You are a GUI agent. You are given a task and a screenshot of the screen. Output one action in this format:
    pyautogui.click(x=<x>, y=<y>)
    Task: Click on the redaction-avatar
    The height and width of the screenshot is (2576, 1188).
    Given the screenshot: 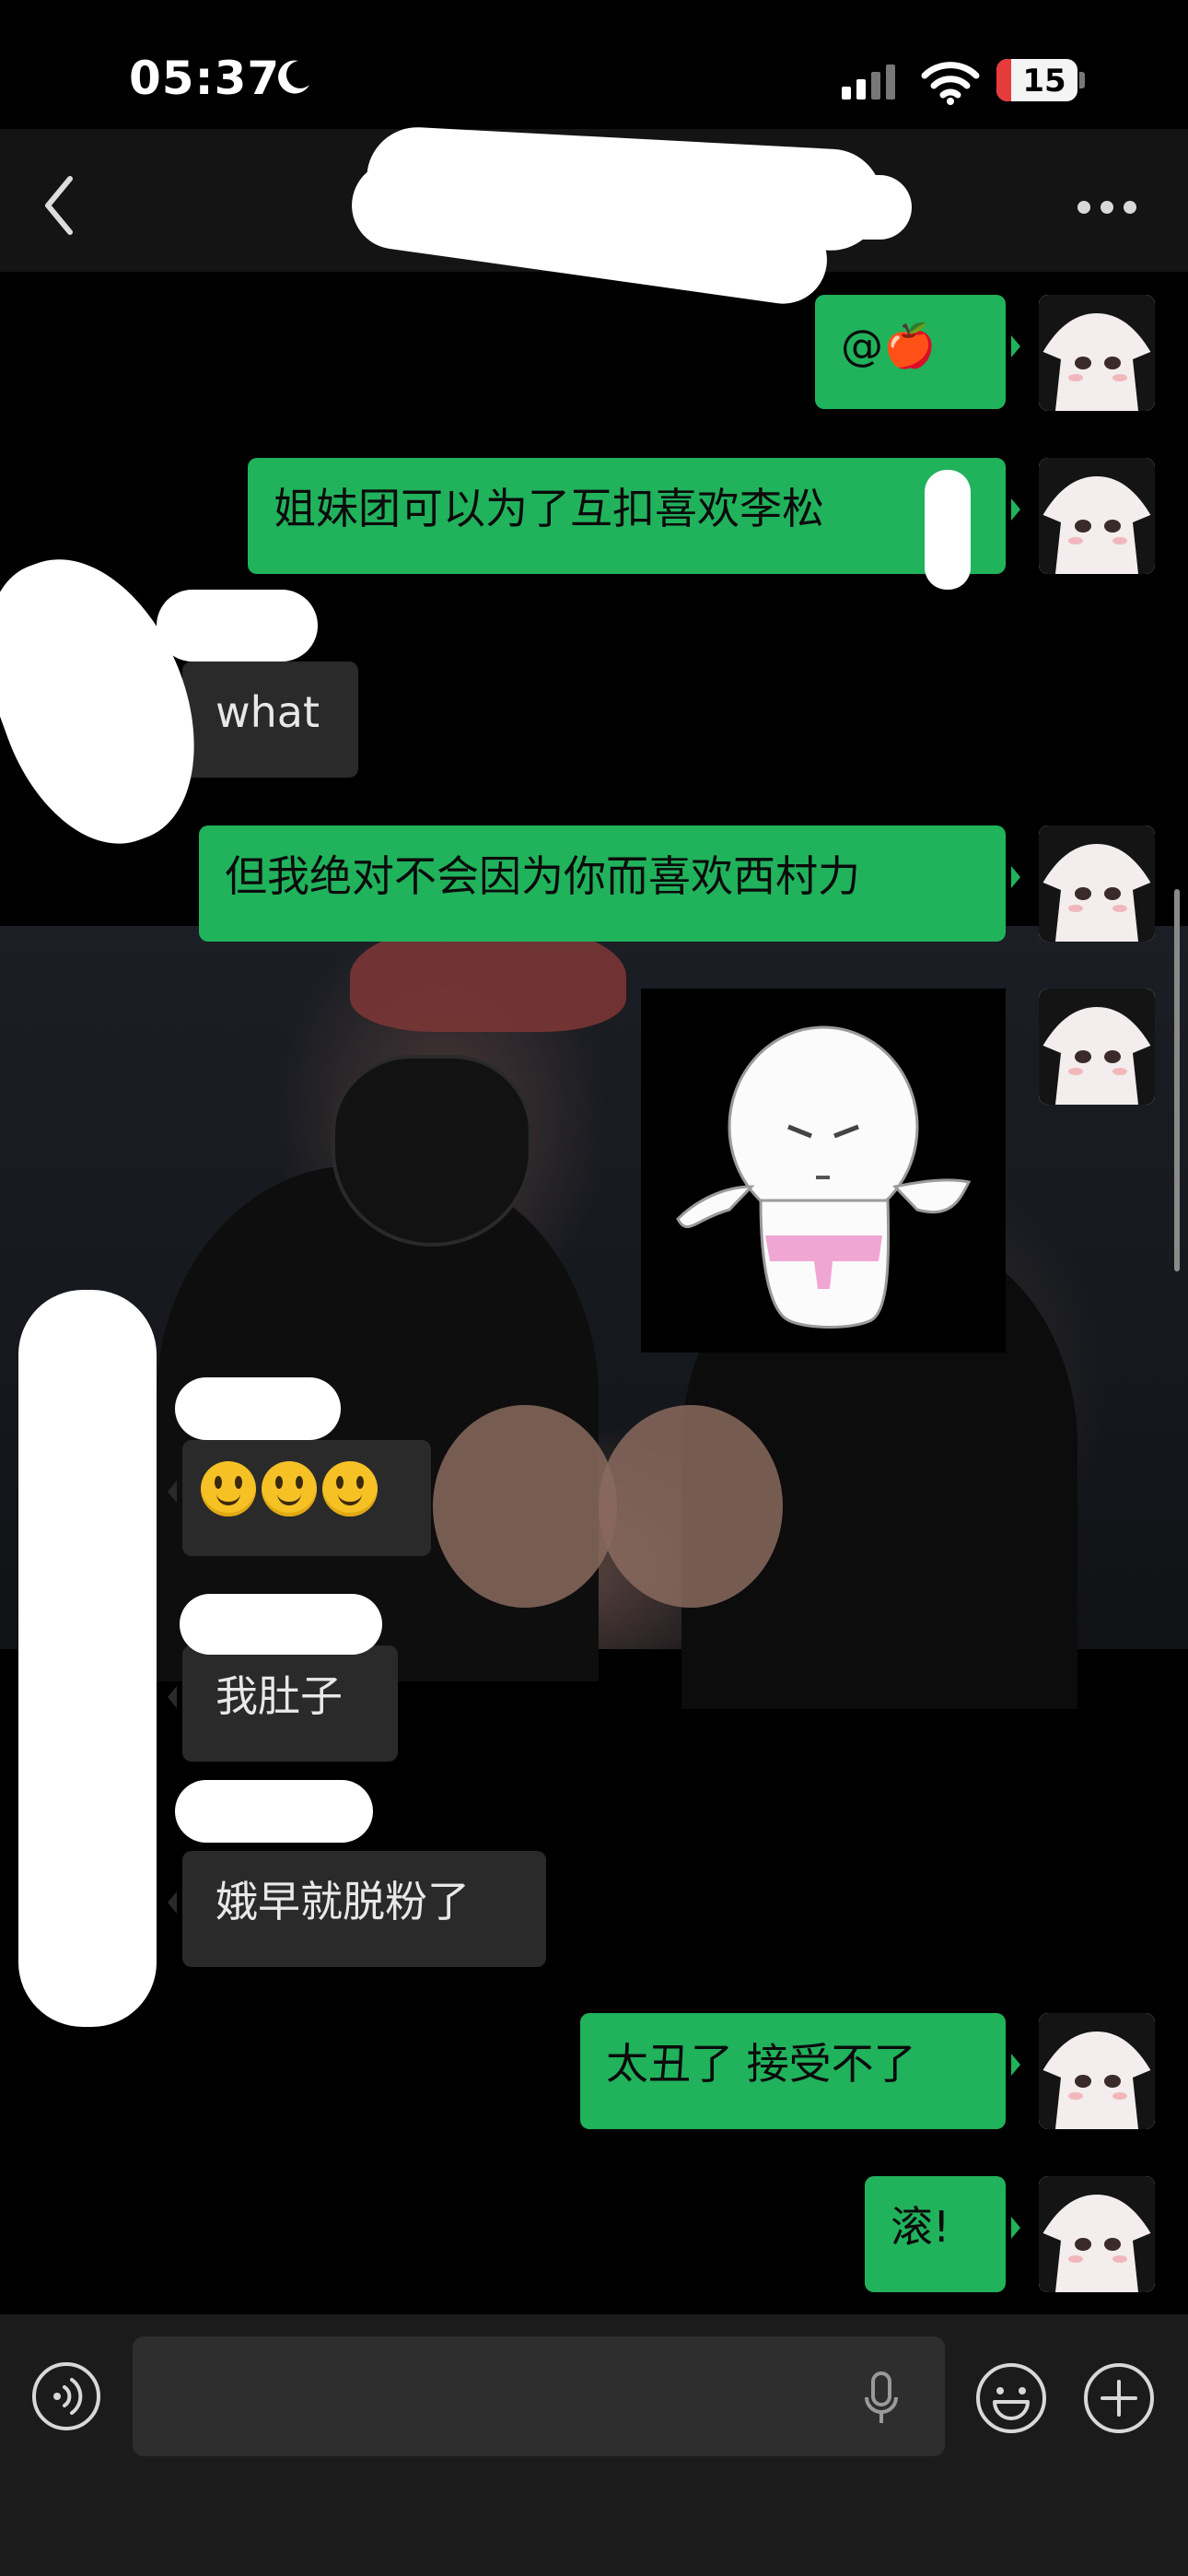 What is the action you would take?
    pyautogui.click(x=87, y=1659)
    